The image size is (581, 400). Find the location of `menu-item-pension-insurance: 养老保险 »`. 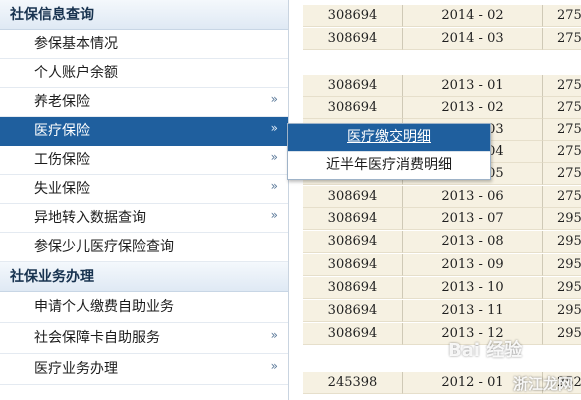

menu-item-pension-insurance: 养老保险 » is located at coordinates (144, 102).